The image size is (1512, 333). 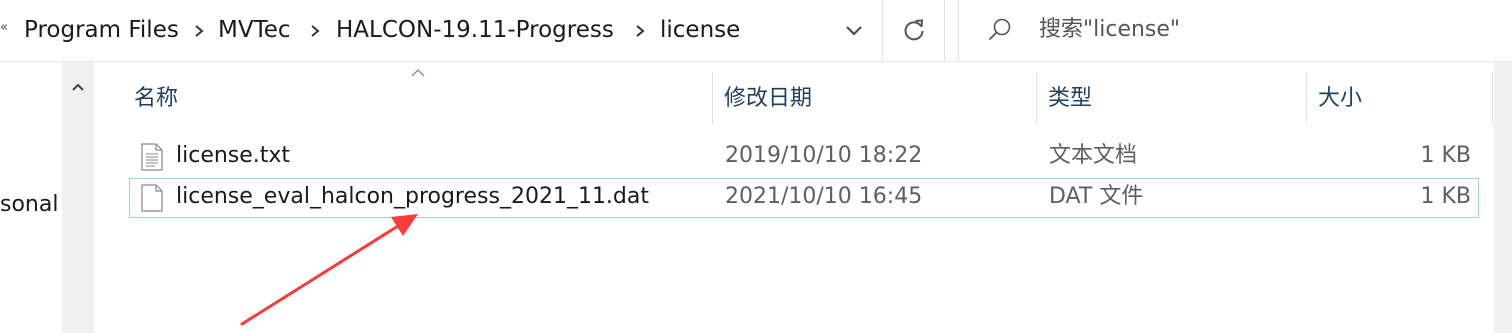 What do you see at coordinates (999, 29) in the screenshot?
I see `search-icon` at bounding box center [999, 29].